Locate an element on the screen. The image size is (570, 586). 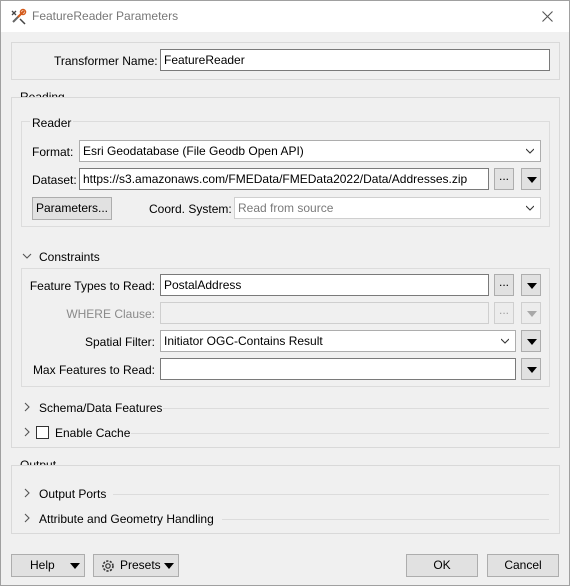
constraints-toggle: Constraints is located at coordinates (69, 257).